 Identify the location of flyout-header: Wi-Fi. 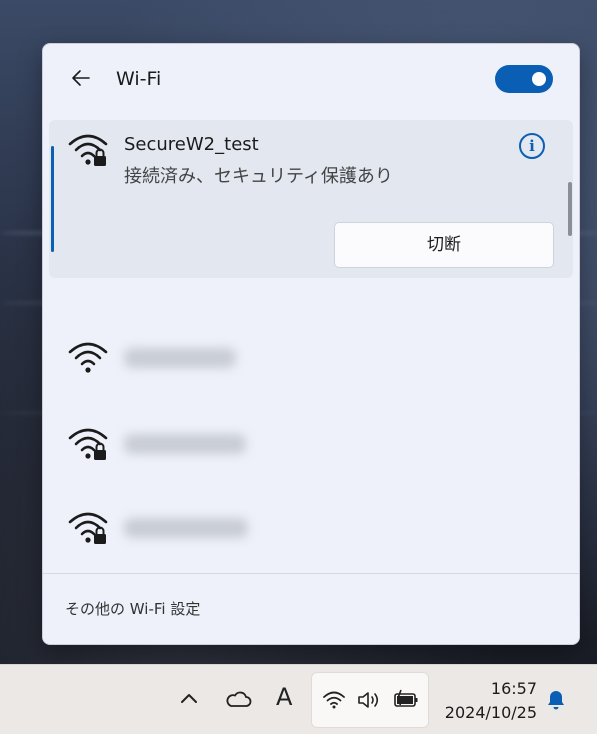
(311, 80).